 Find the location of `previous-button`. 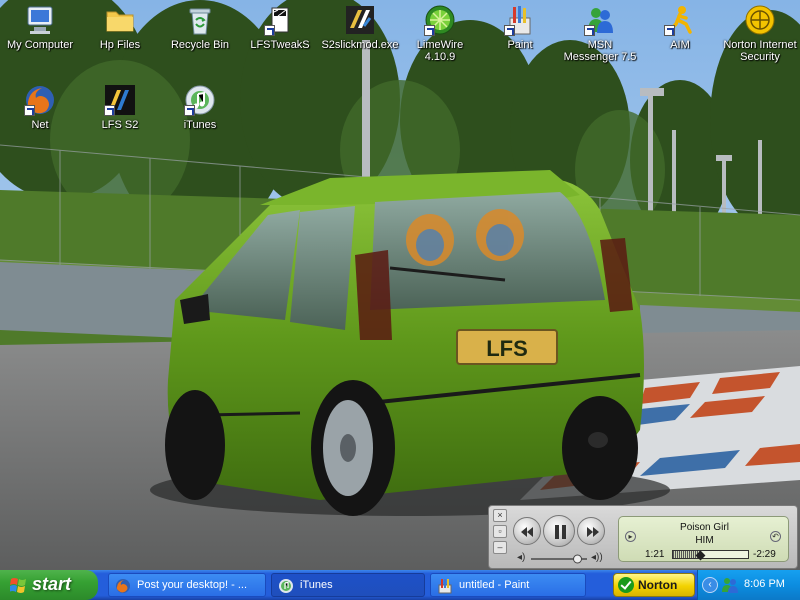

previous-button is located at coordinates (527, 531).